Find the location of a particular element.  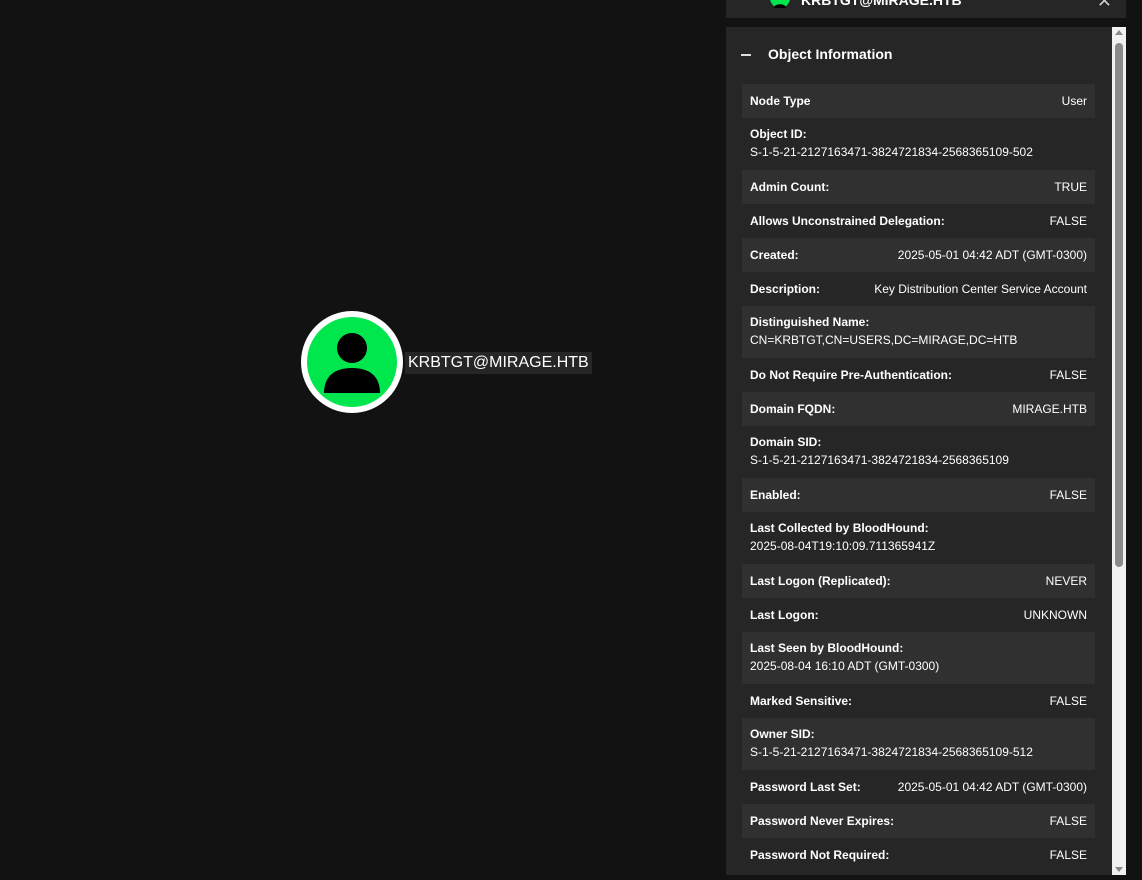

property-key: Distinguished Name: is located at coordinates (810, 322).